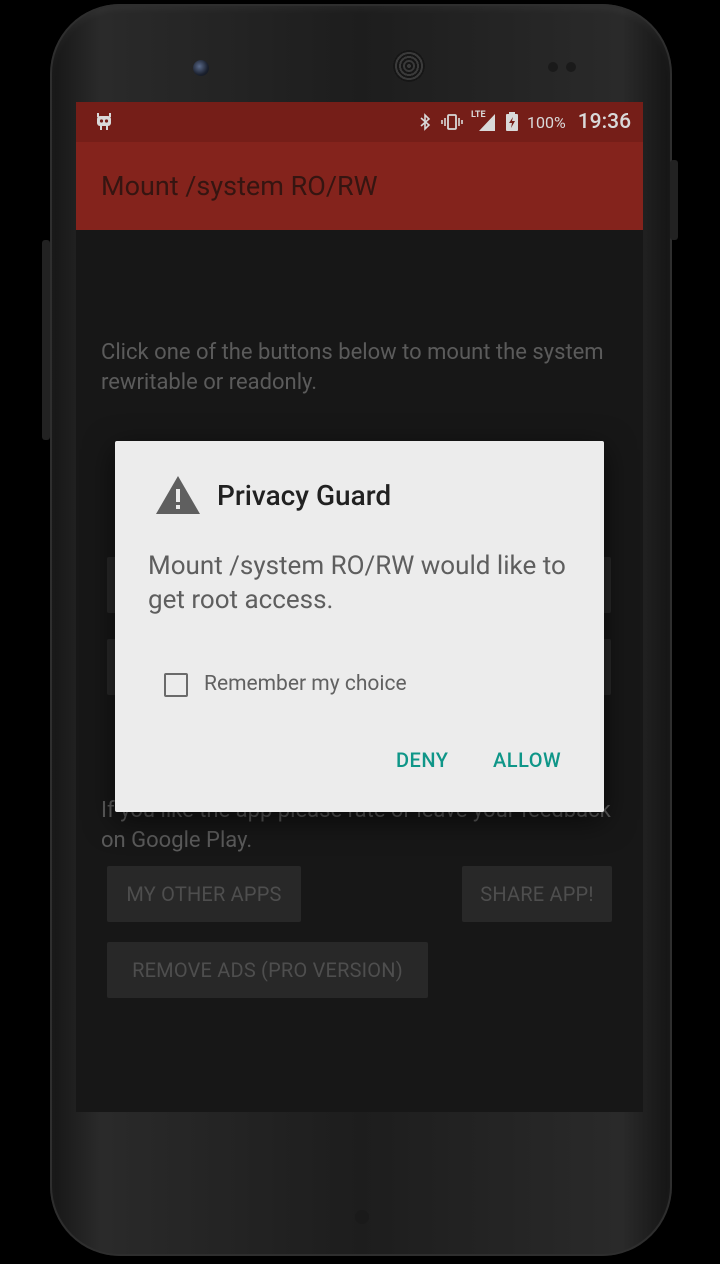 Image resolution: width=720 pixels, height=1264 pixels. Describe the element at coordinates (176, 685) in the screenshot. I see `remember-choice-checkbox` at that location.